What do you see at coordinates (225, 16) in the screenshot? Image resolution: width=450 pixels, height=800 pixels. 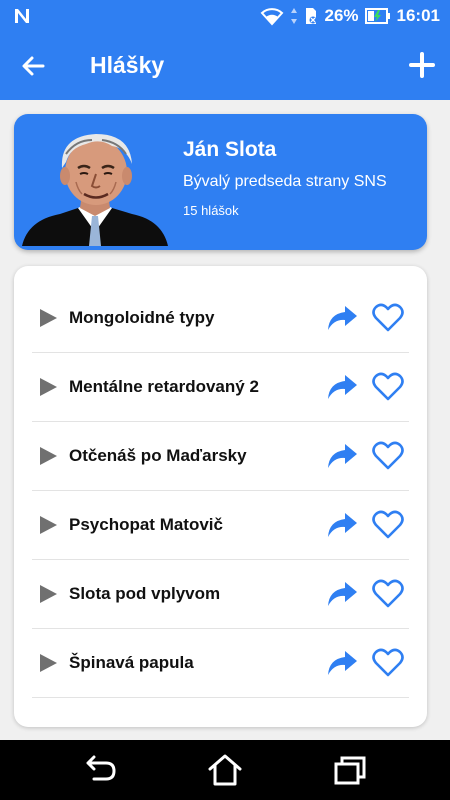 I see `status-bar: 26% 16:01` at bounding box center [225, 16].